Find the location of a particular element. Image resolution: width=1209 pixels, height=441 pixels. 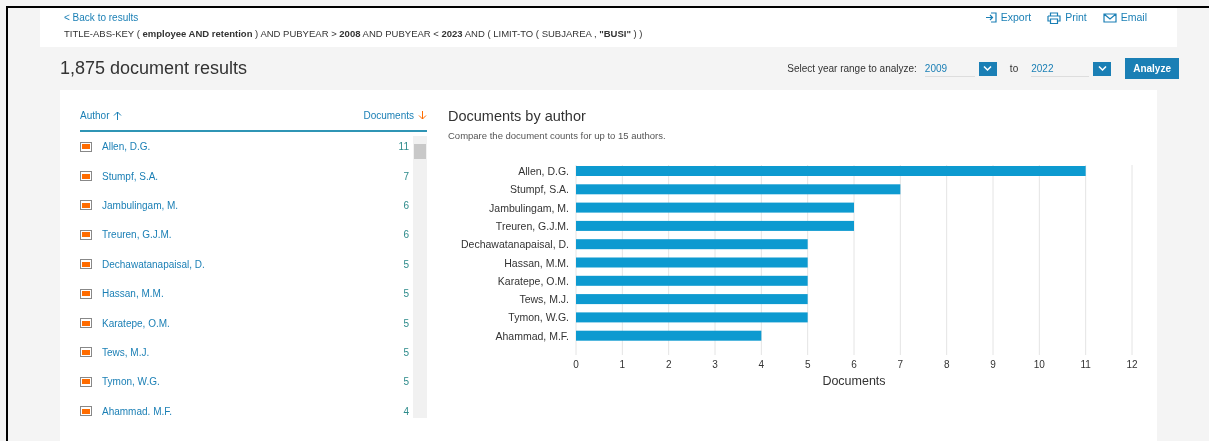

tick-label: 11 is located at coordinates (1085, 364).